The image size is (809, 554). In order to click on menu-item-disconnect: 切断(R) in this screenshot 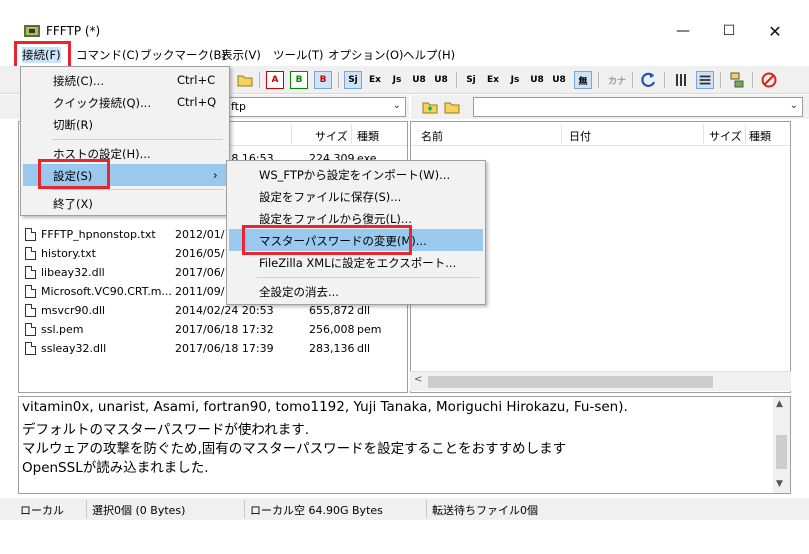, I will do `click(125, 124)`.